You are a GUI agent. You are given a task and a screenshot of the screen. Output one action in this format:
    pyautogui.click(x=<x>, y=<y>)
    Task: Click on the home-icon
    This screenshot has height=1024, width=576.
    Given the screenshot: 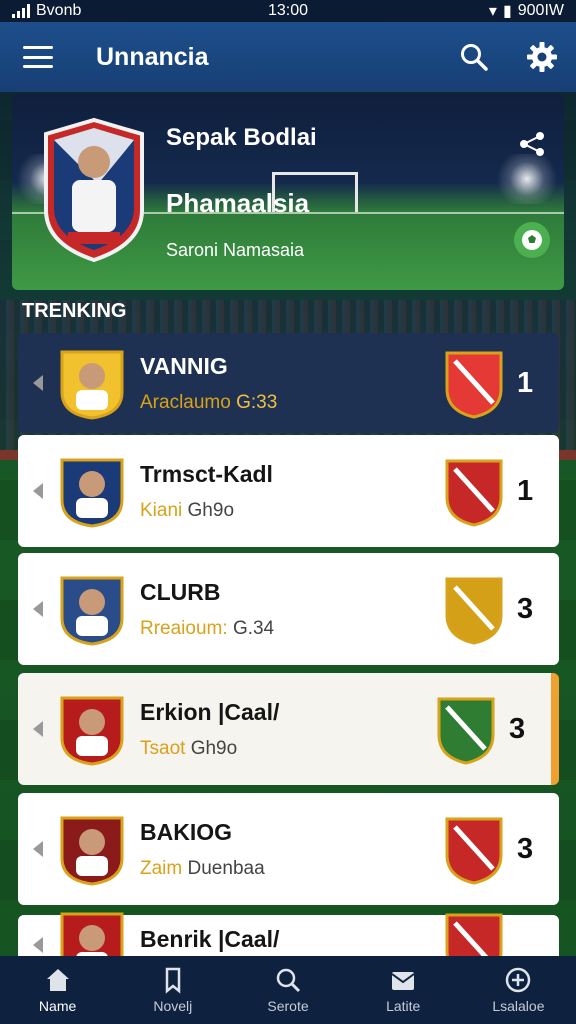 What is the action you would take?
    pyautogui.click(x=57, y=980)
    